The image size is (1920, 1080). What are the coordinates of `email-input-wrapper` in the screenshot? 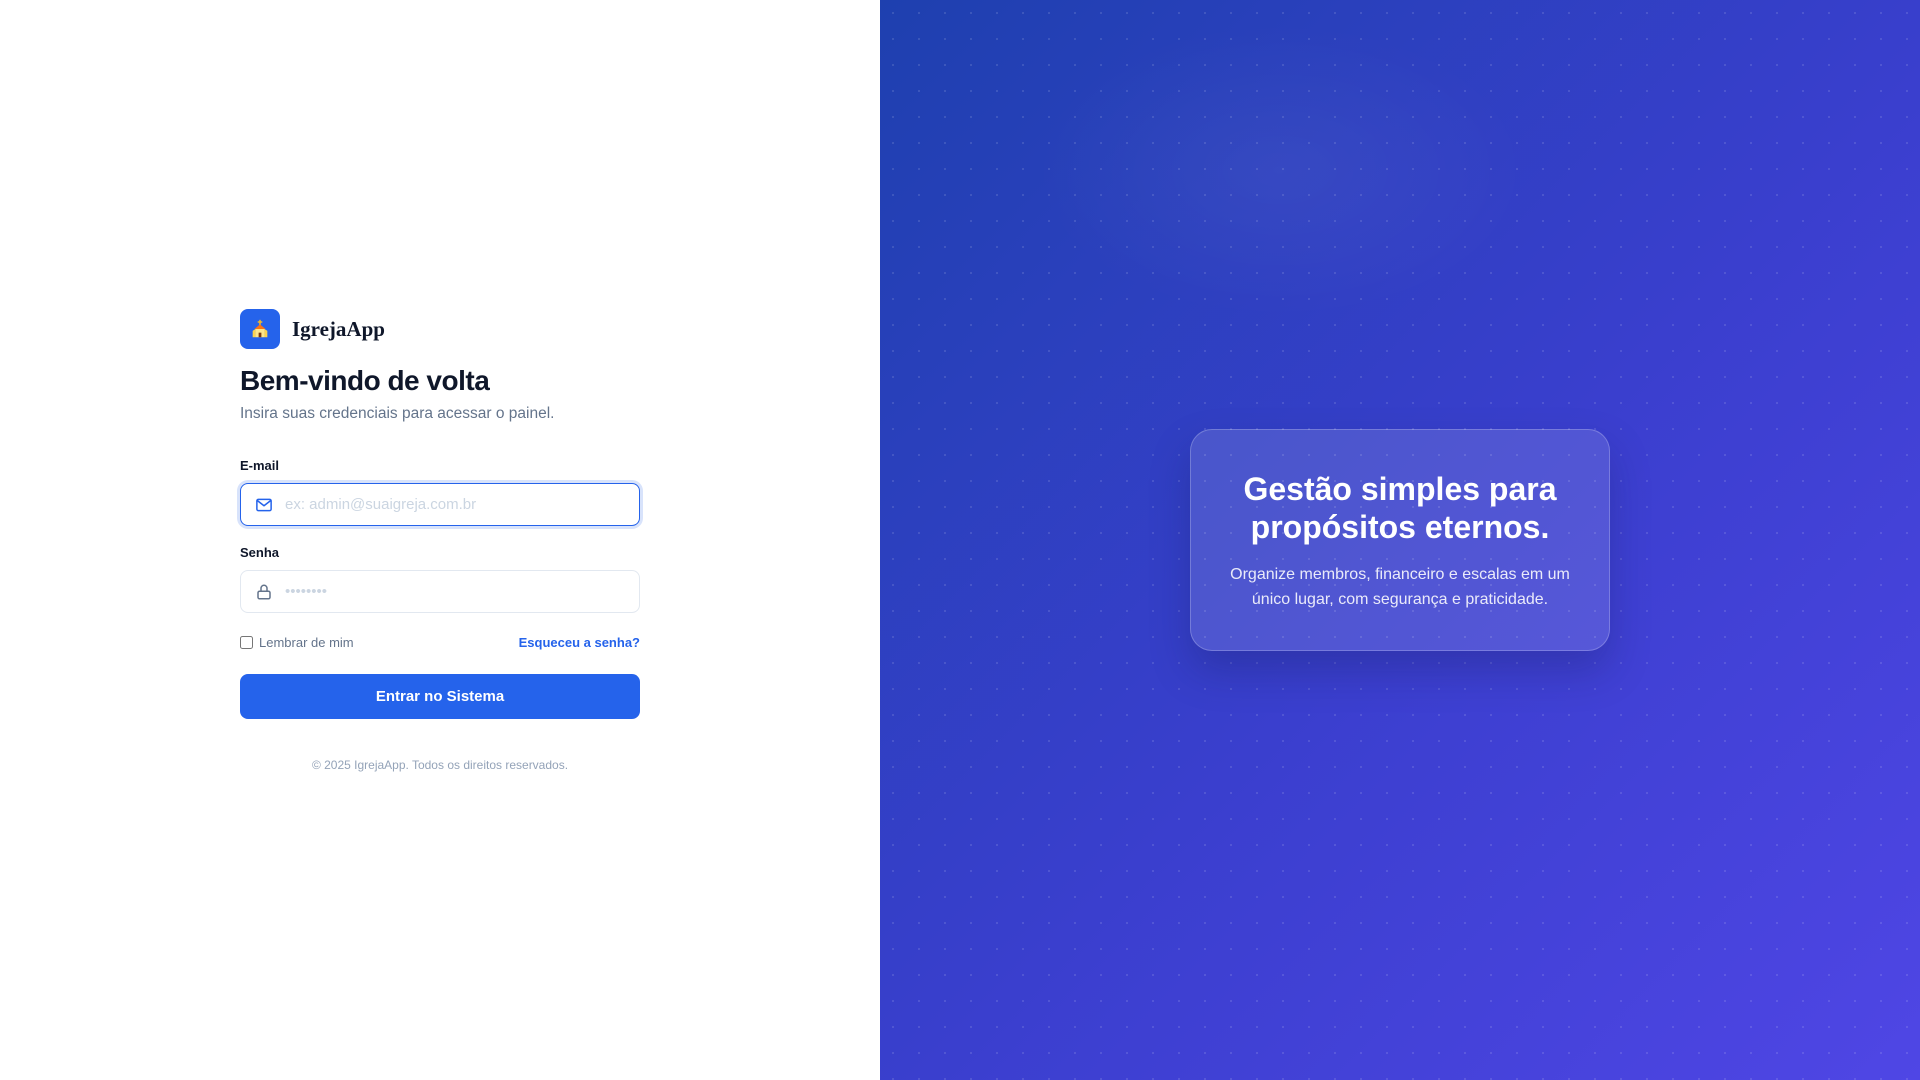 It's located at (440, 504).